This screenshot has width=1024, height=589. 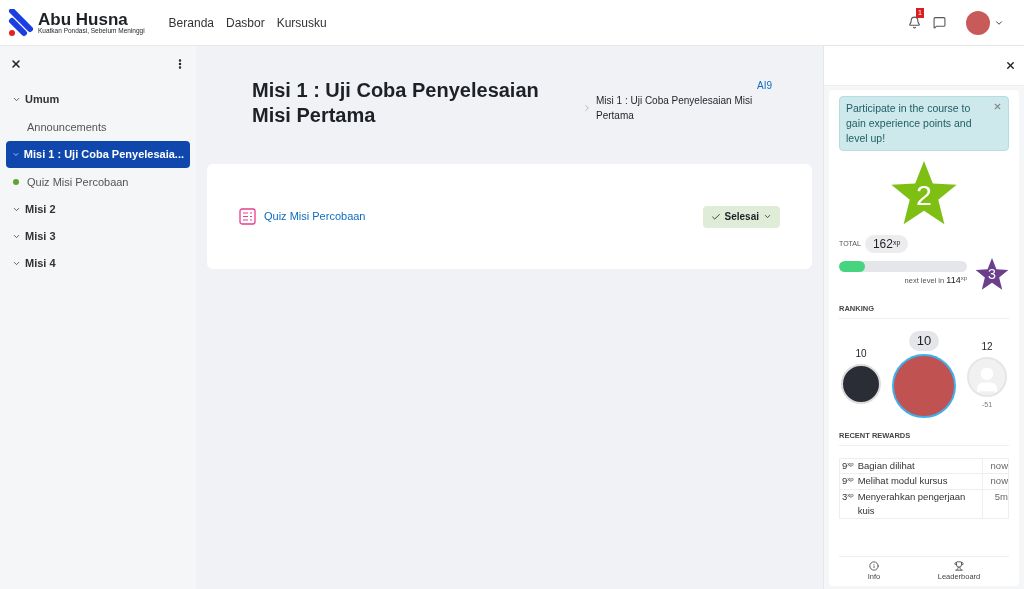 What do you see at coordinates (587, 108) in the screenshot?
I see `breadcrumb-separator-icon` at bounding box center [587, 108].